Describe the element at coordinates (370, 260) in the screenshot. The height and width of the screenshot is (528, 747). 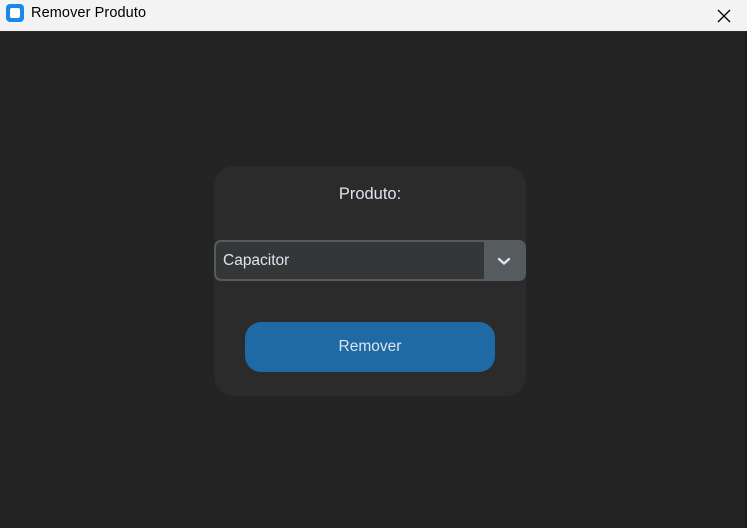
I see `product-select: Capacitor` at that location.